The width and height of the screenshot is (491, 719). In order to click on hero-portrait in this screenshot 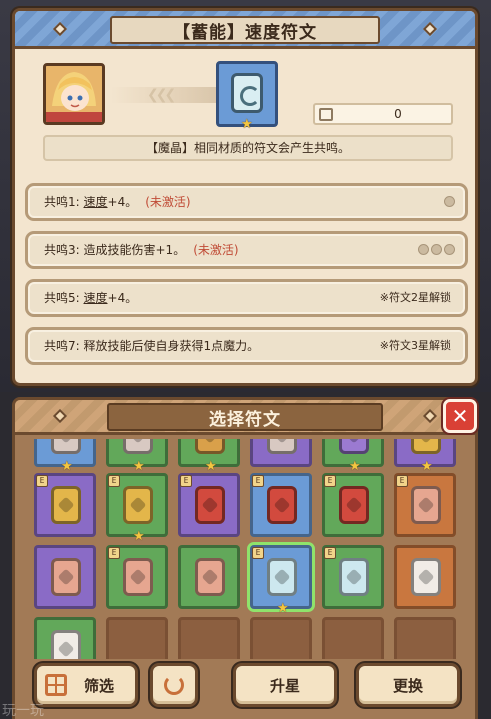, I will do `click(74, 94)`.